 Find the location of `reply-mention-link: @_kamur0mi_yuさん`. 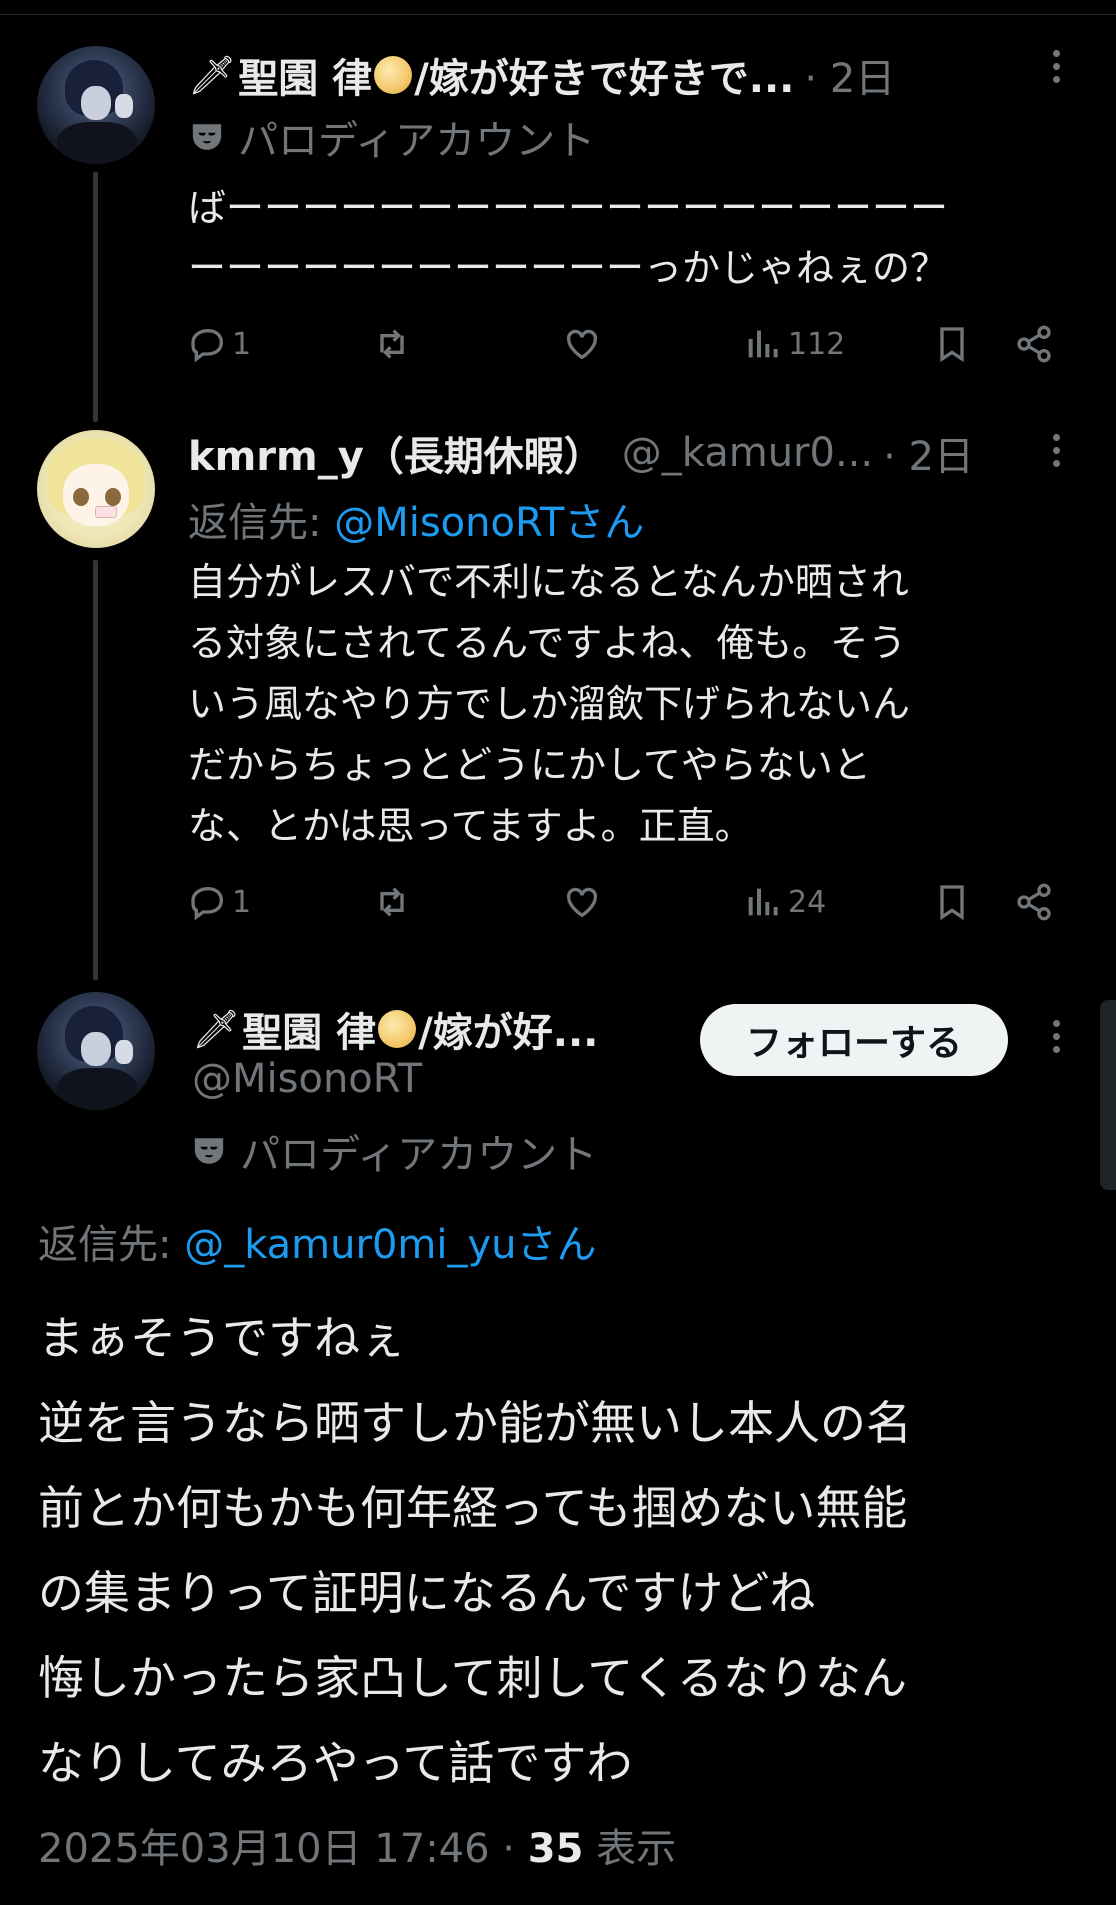

reply-mention-link: @_kamur0mi_yuさん is located at coordinates (390, 1245).